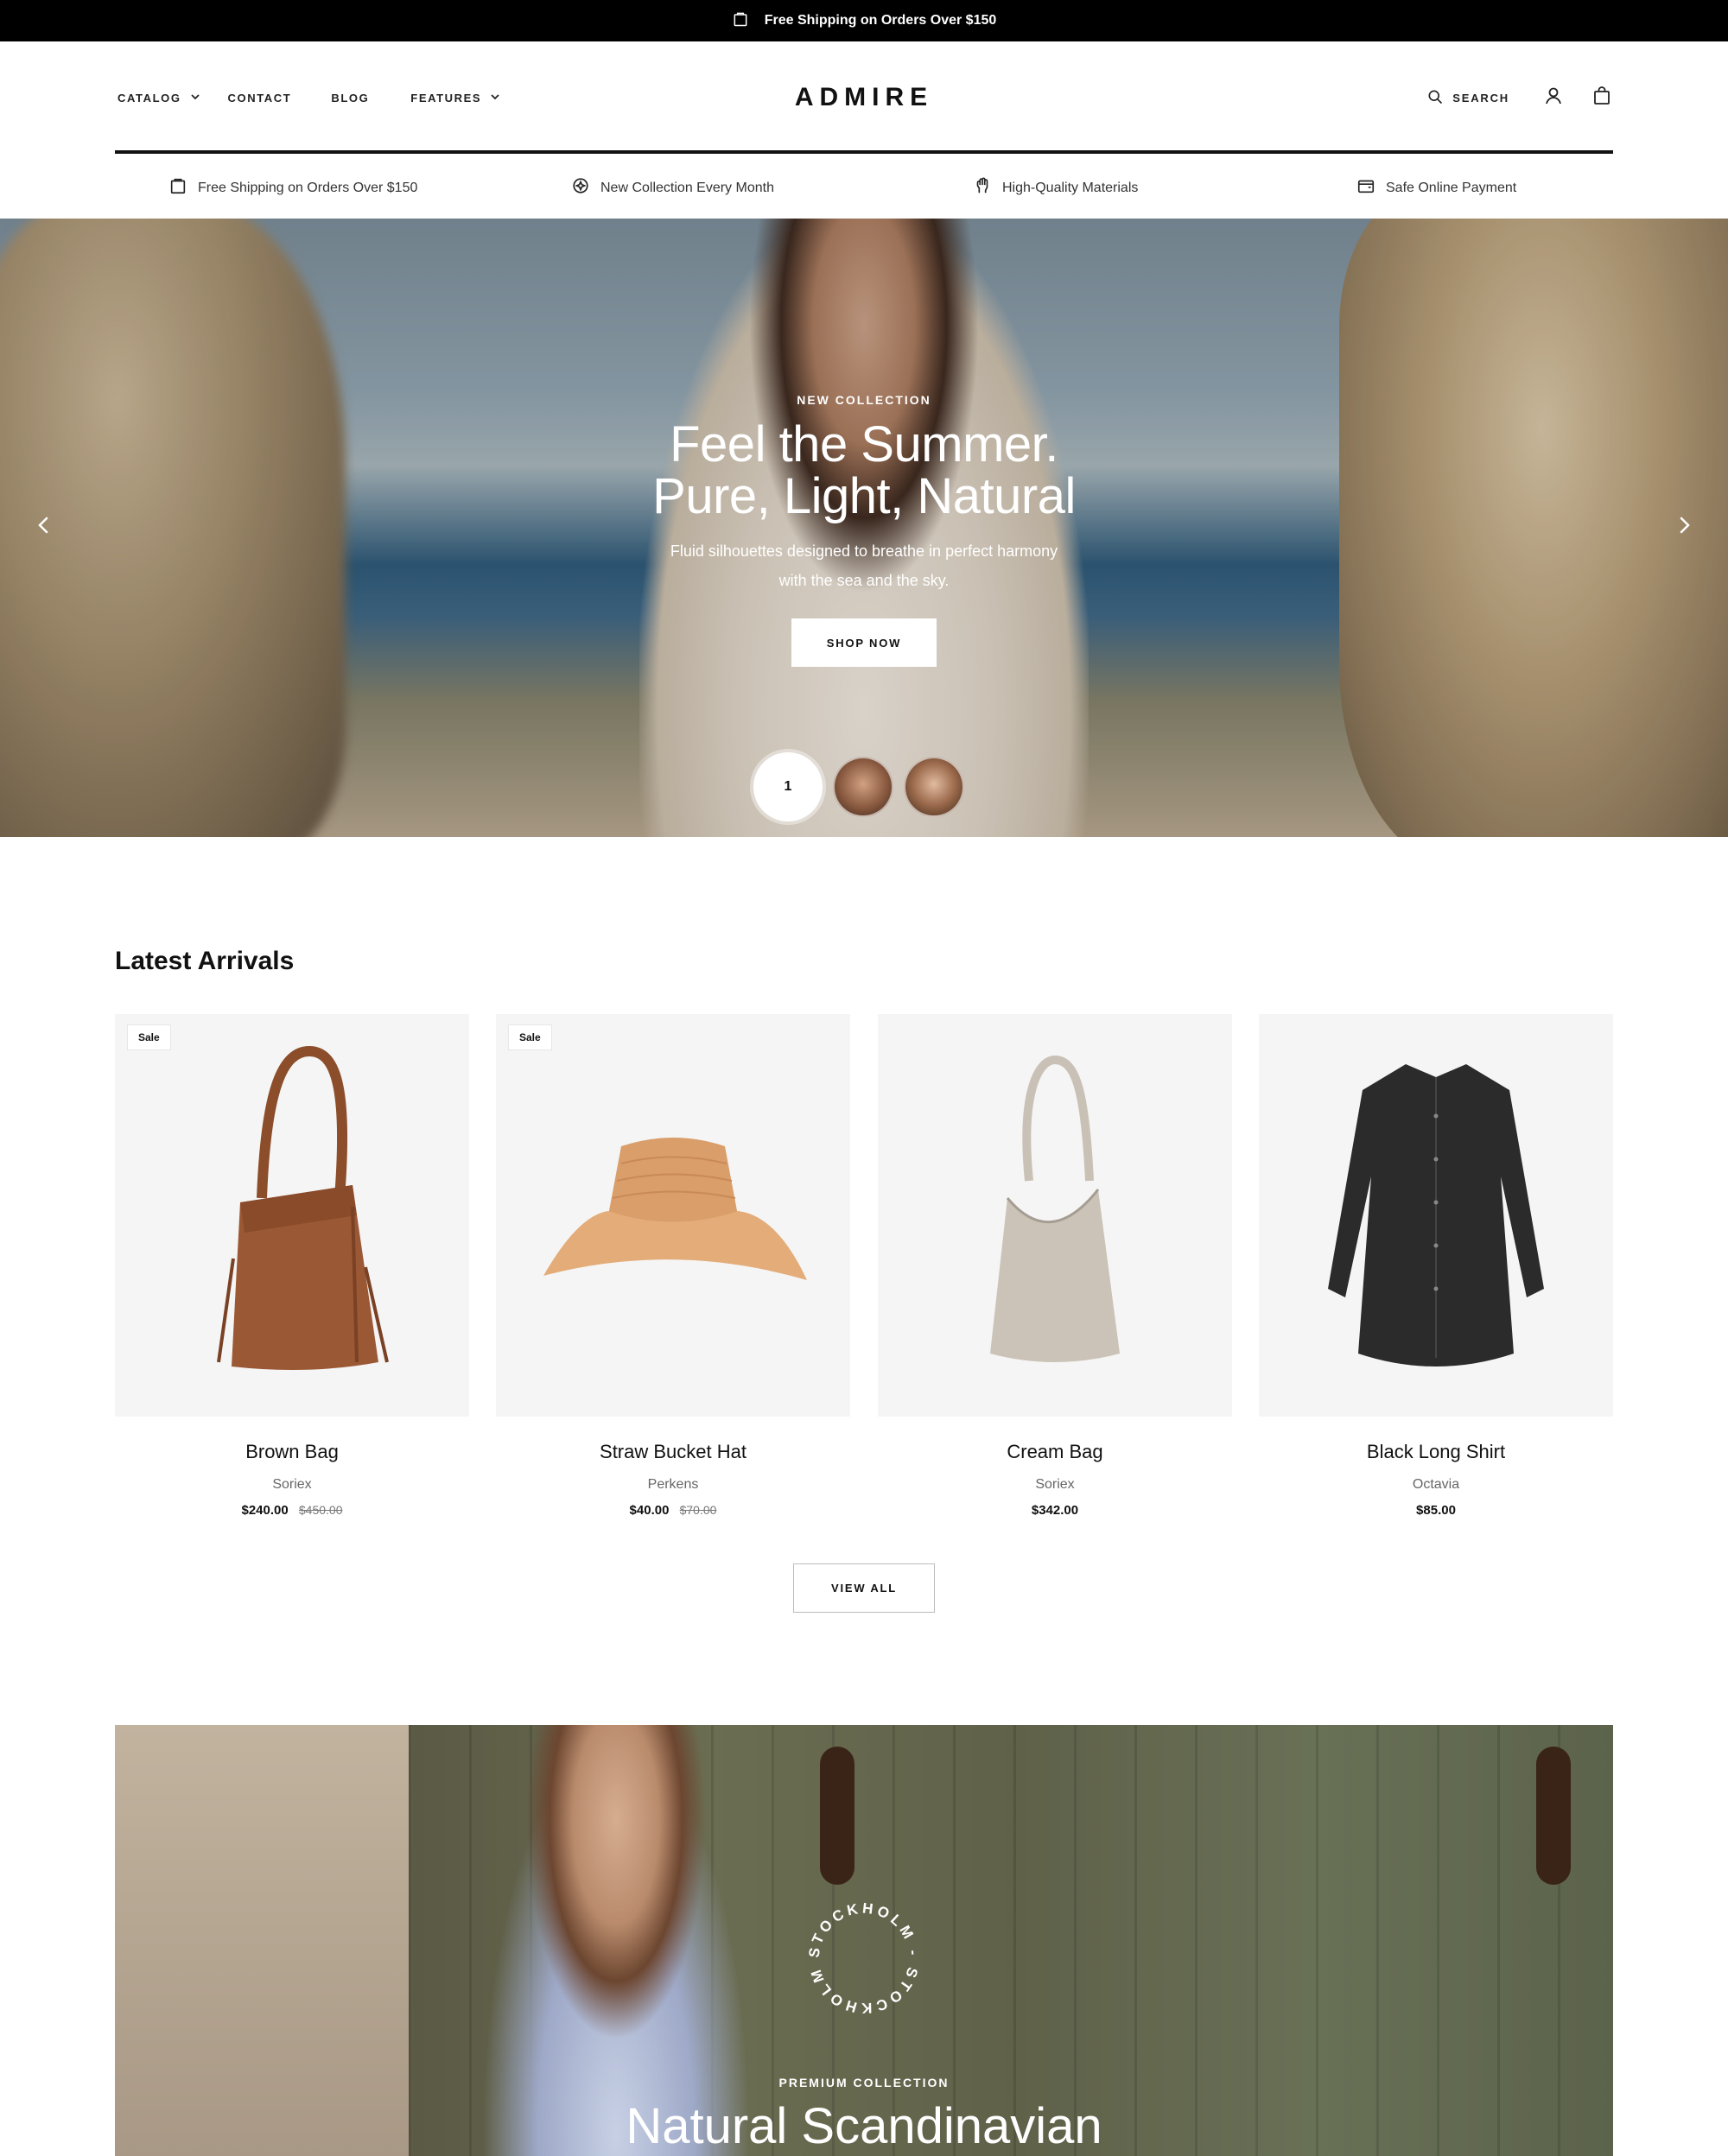 The height and width of the screenshot is (2156, 1728). Describe the element at coordinates (149, 98) in the screenshot. I see `nav-label: CATALOG` at that location.